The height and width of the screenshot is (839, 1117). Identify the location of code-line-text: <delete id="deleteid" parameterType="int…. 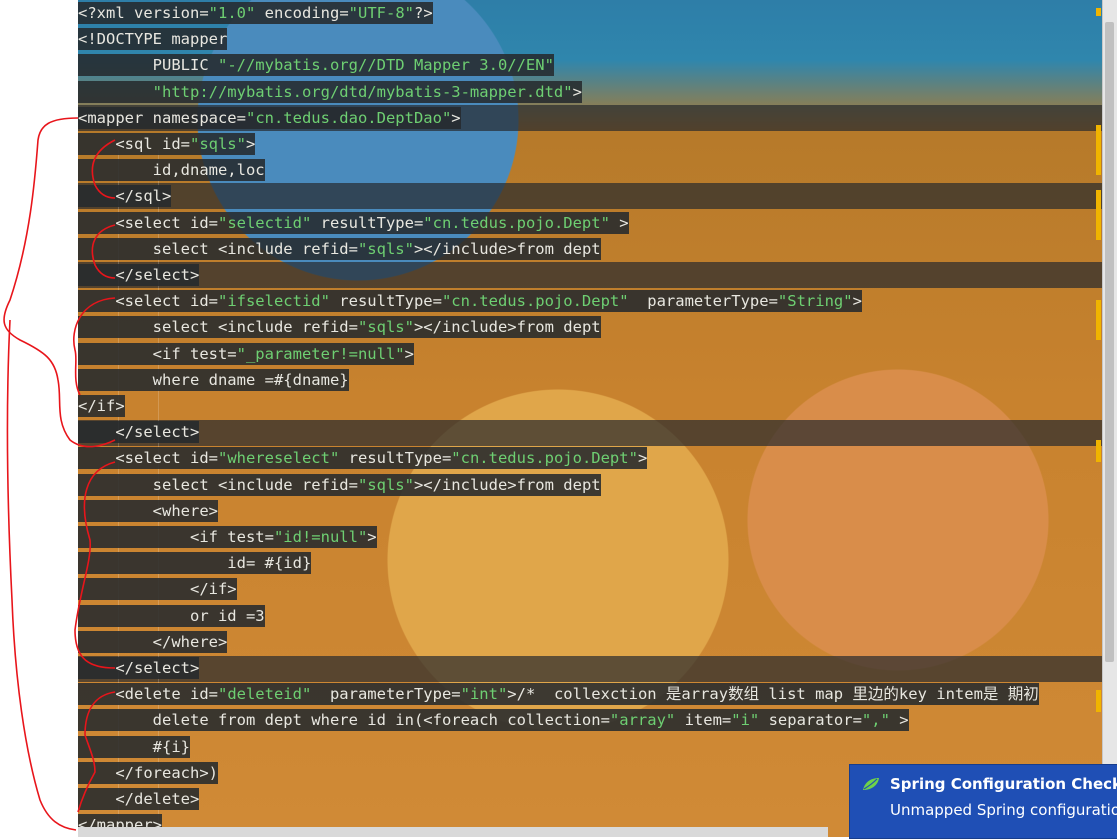
(558, 694).